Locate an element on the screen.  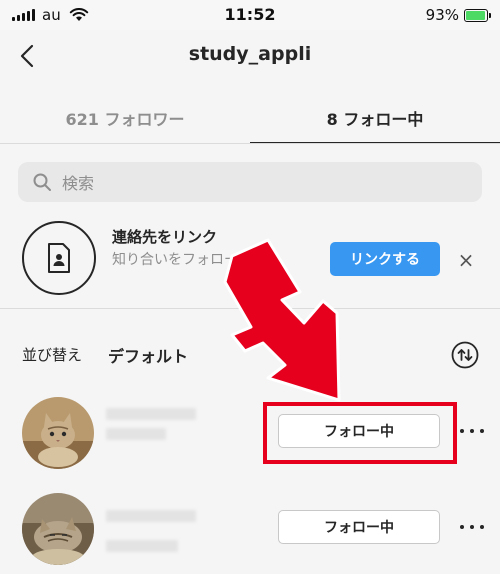
contacts-description: 知り合いをフォローしよう is located at coordinates (196, 260).